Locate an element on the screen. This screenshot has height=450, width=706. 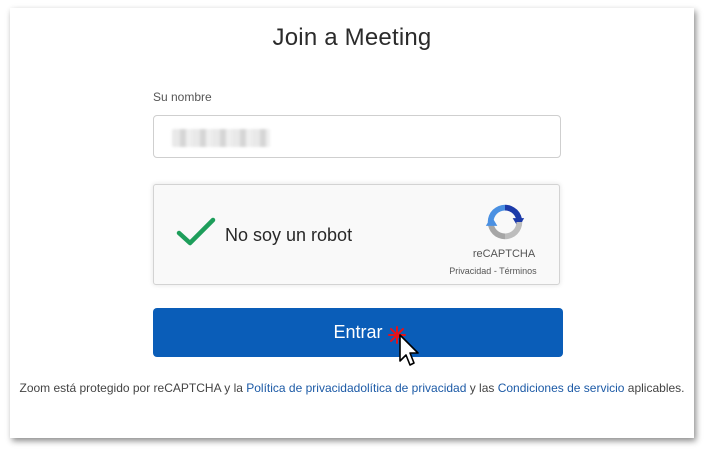
terms-of-service-link: Condiciones de servicio is located at coordinates (561, 388).